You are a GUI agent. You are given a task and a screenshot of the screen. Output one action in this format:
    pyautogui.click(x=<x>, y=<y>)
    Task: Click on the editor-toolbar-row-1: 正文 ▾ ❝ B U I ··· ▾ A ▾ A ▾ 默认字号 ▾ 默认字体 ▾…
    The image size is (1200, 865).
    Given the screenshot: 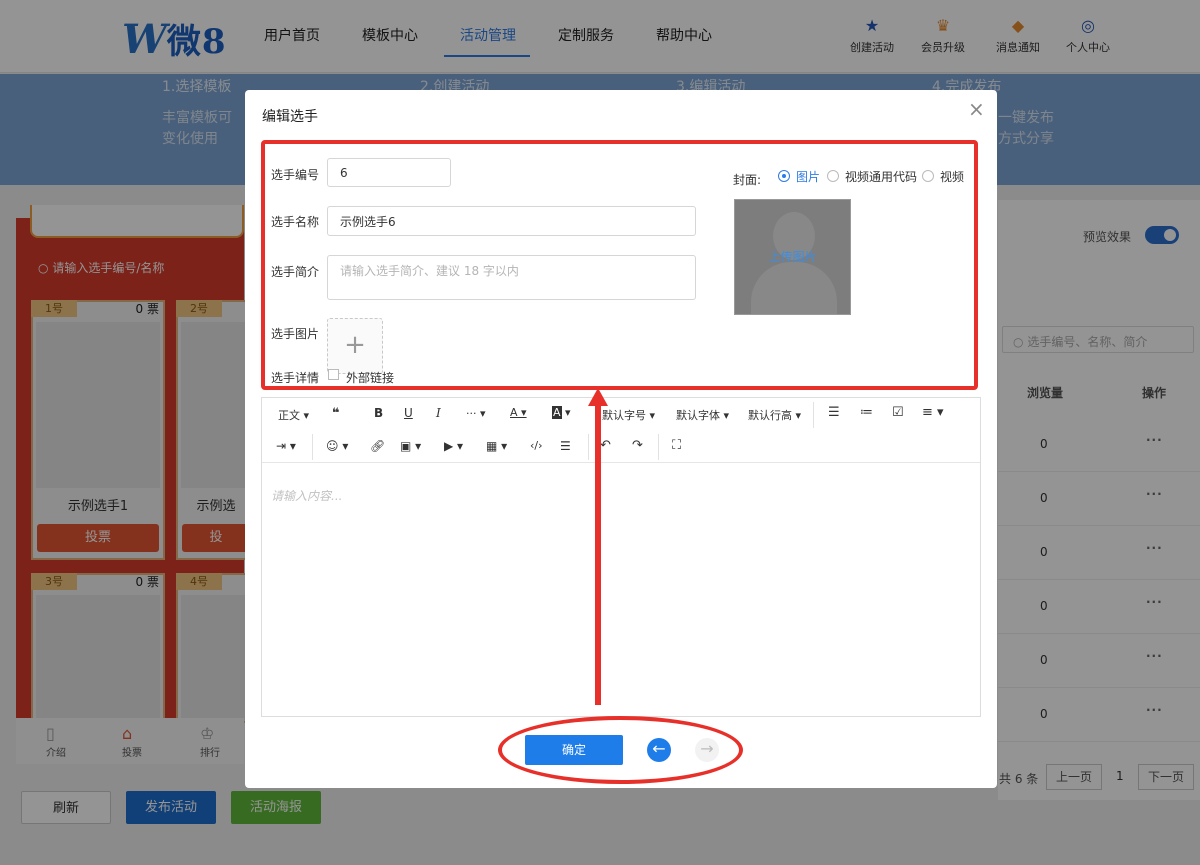 What is the action you would take?
    pyautogui.click(x=621, y=414)
    